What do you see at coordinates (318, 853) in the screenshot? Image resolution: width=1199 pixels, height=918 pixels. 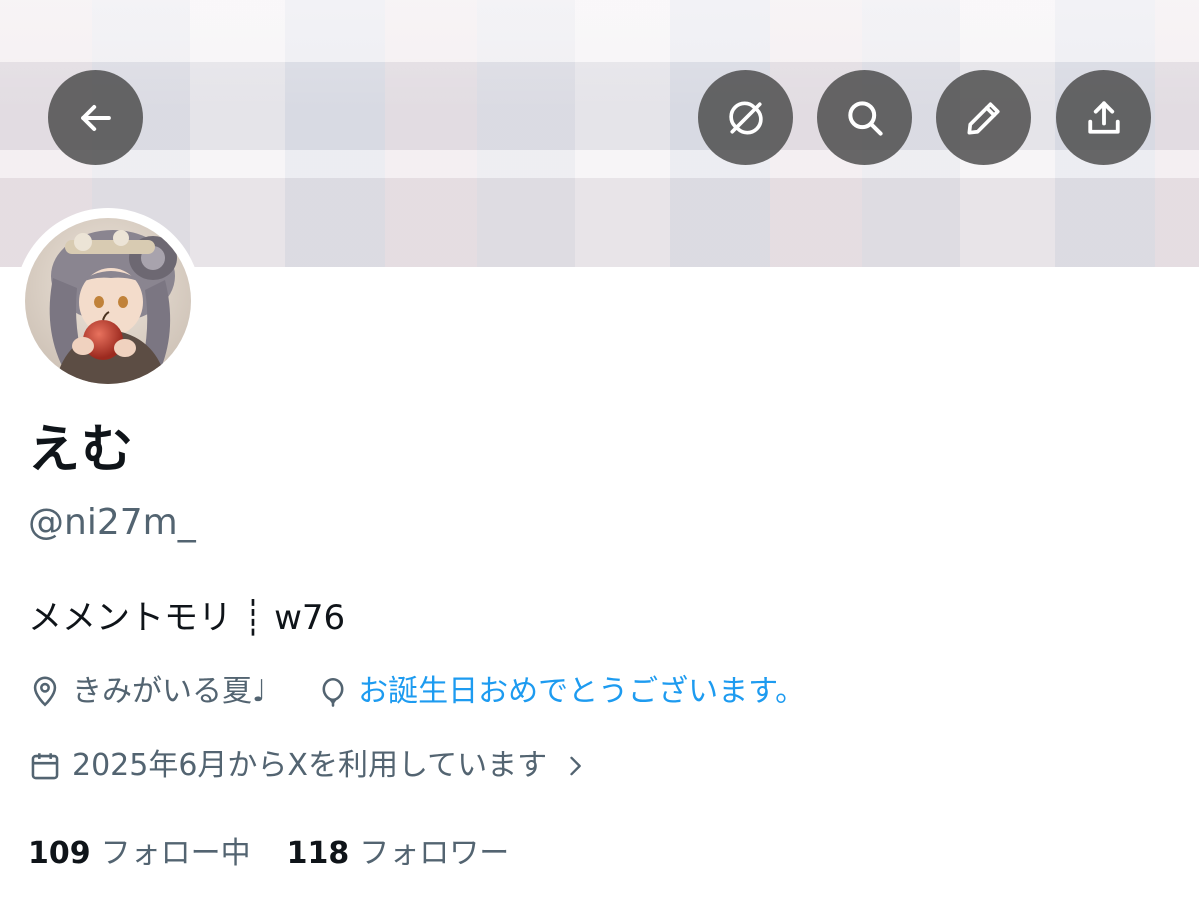 I see `followers-count: 118` at bounding box center [318, 853].